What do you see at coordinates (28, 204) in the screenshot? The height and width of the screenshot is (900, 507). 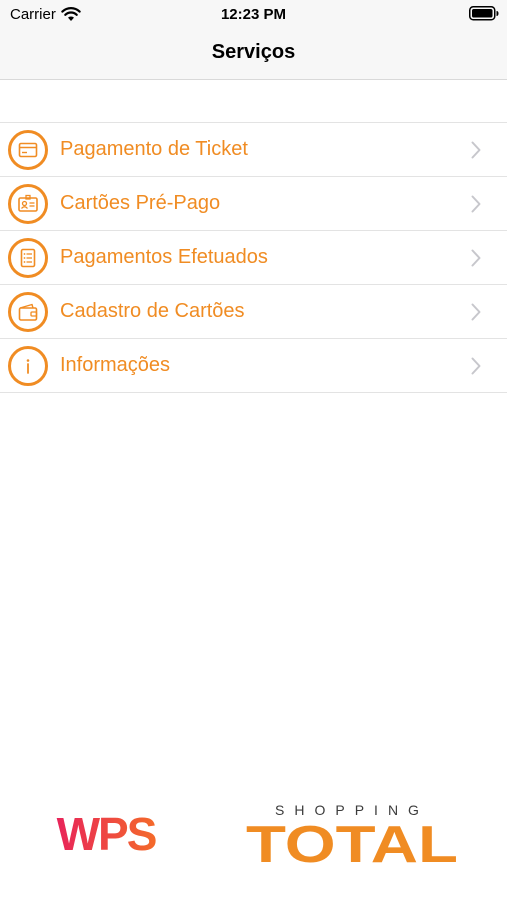 I see `id-card-icon` at bounding box center [28, 204].